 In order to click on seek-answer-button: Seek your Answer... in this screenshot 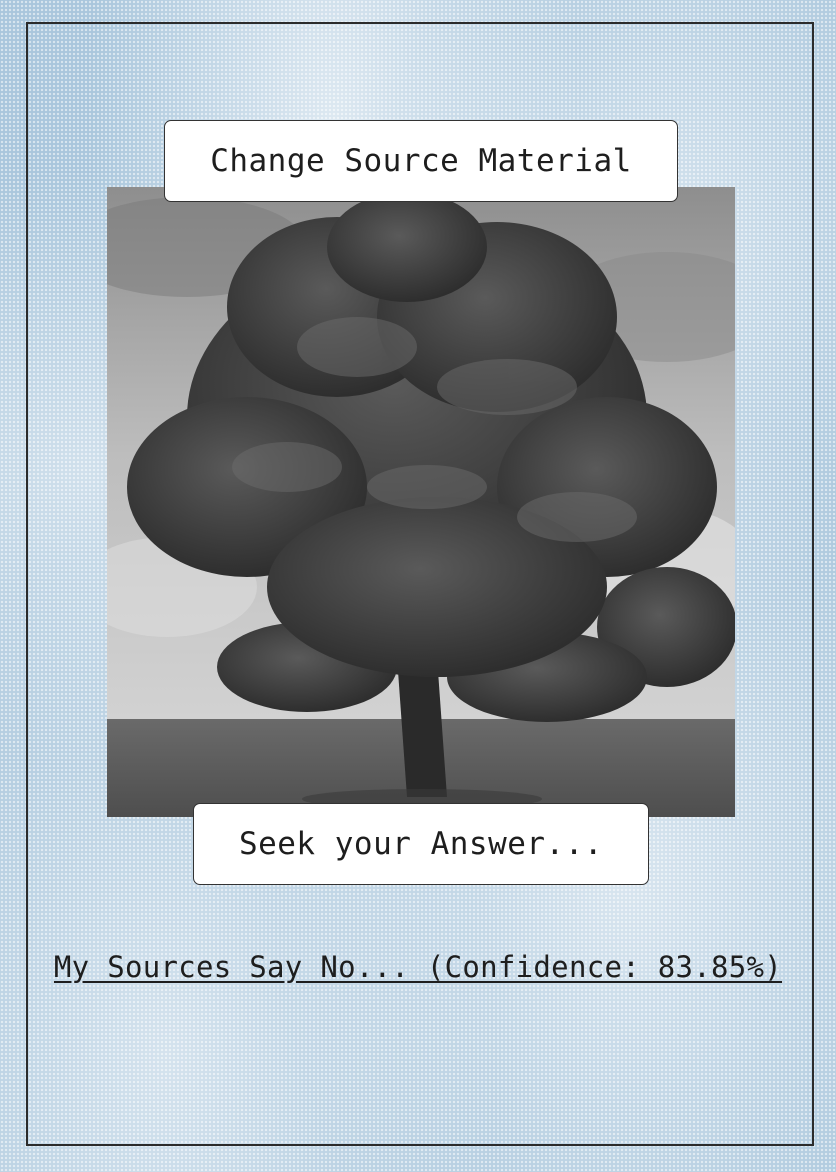, I will do `click(421, 844)`.